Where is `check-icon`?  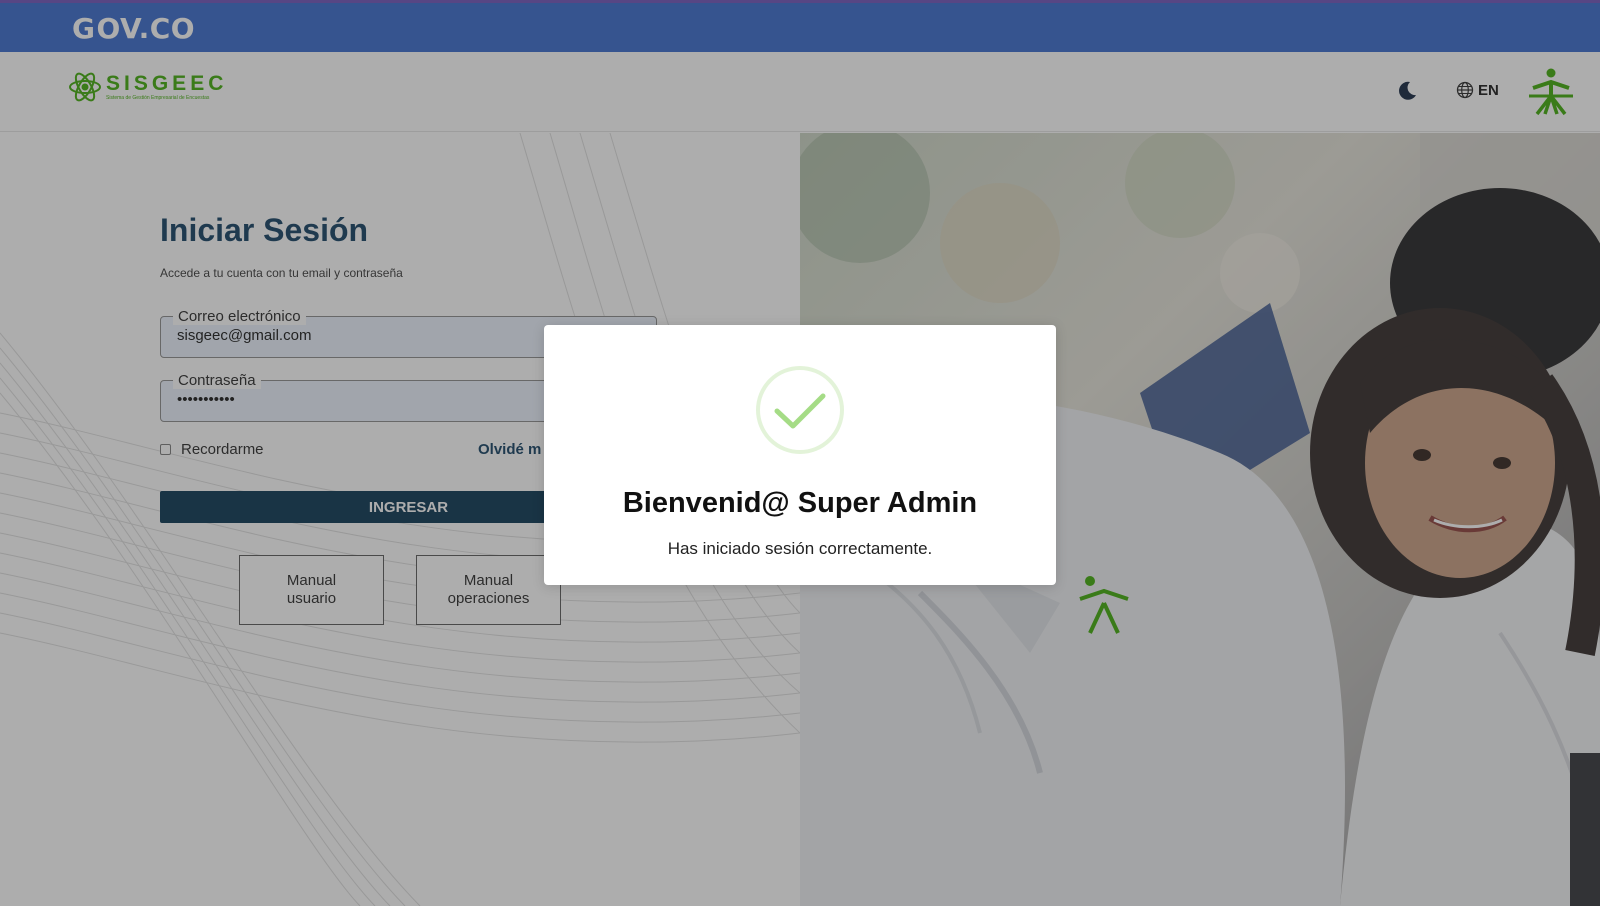 check-icon is located at coordinates (800, 410).